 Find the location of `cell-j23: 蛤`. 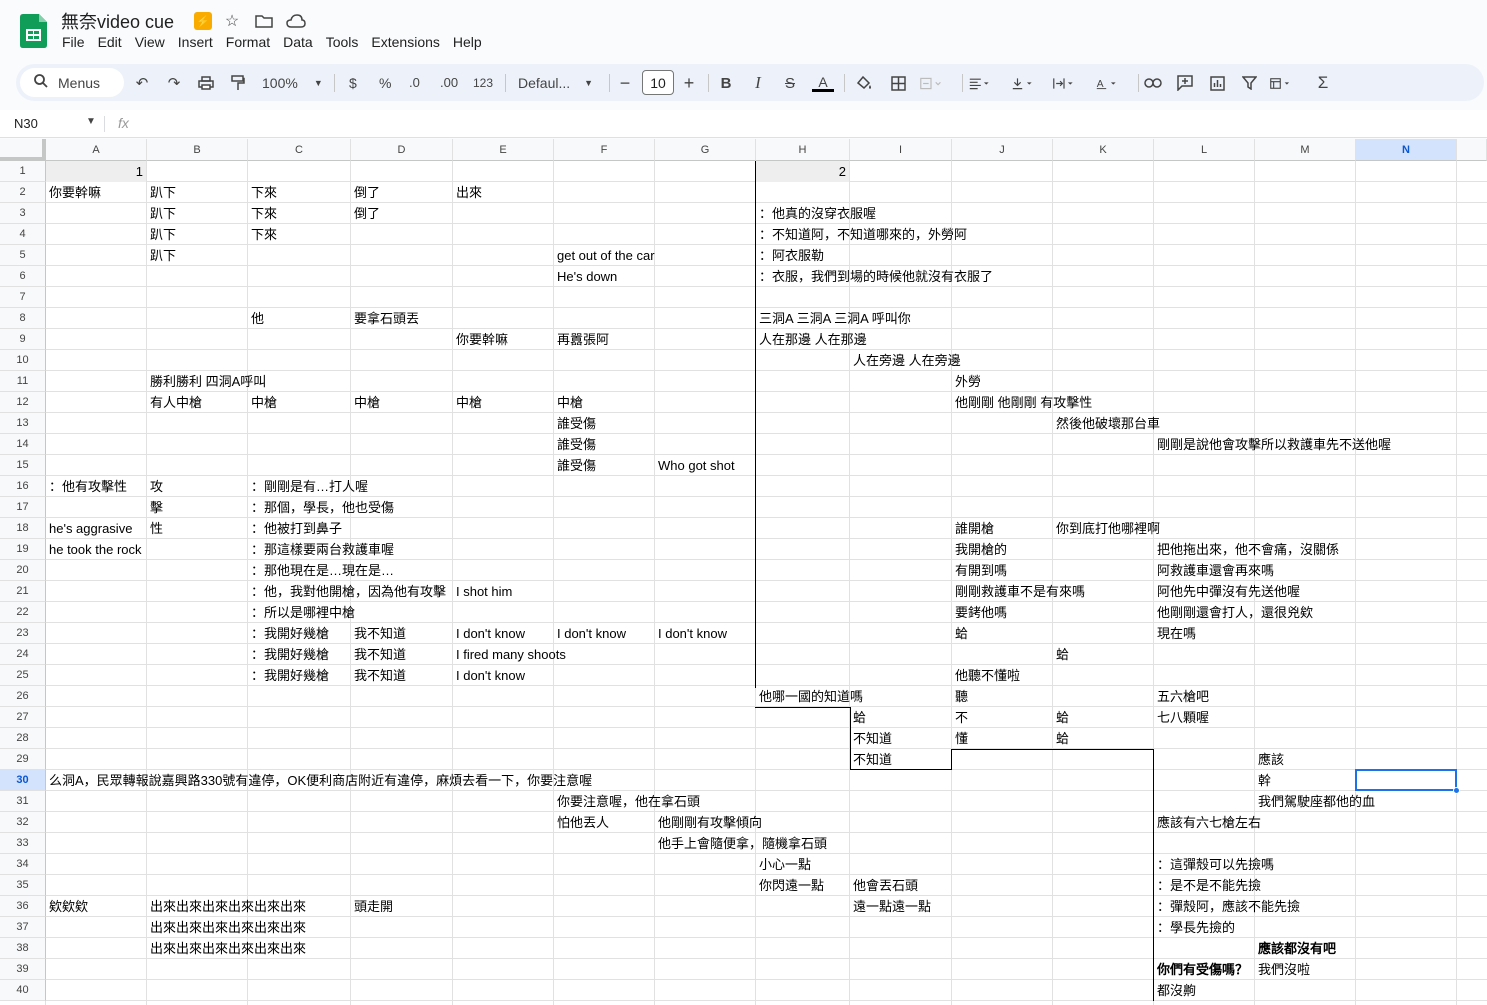

cell-j23: 蛤 is located at coordinates (960, 633).